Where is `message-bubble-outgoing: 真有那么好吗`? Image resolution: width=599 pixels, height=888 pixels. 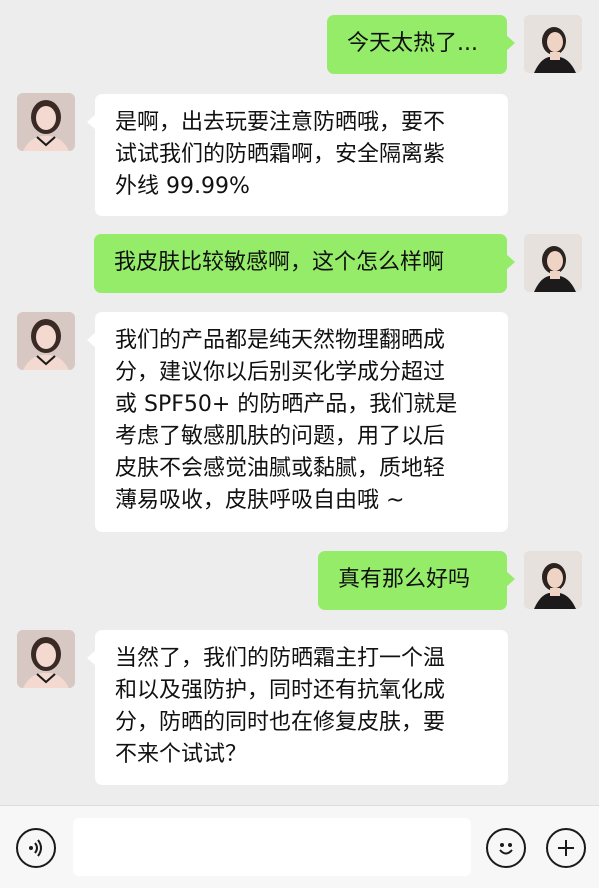
message-bubble-outgoing: 真有那么好吗 is located at coordinates (416, 580).